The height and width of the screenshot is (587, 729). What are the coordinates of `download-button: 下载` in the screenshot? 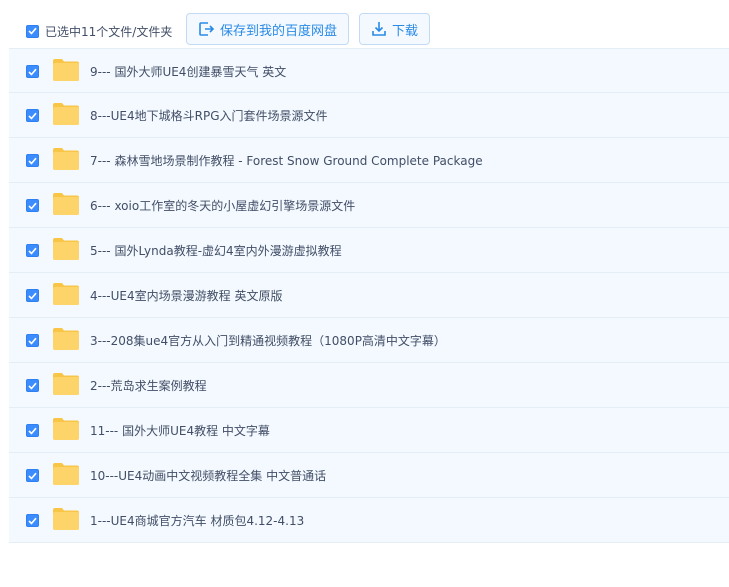 It's located at (394, 29).